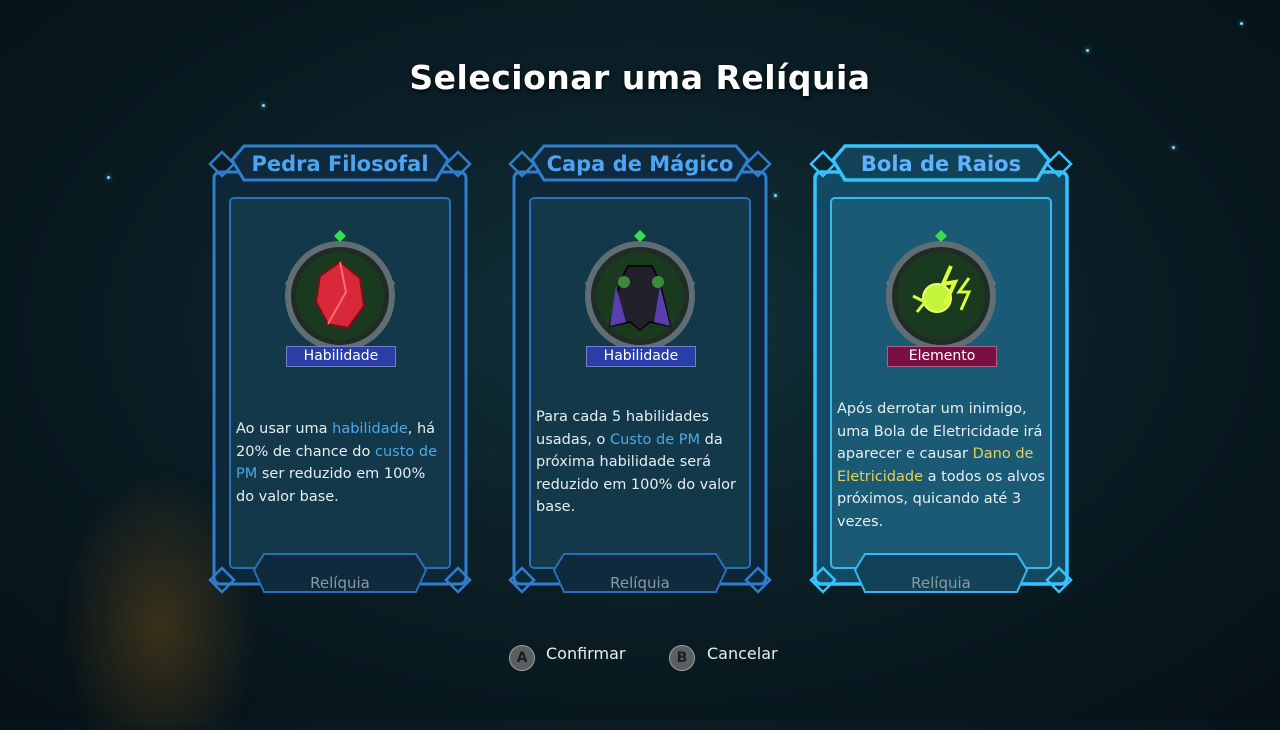 This screenshot has height=730, width=1280. Describe the element at coordinates (340, 164) in the screenshot. I see `card-title: Pedra Filosofal` at that location.